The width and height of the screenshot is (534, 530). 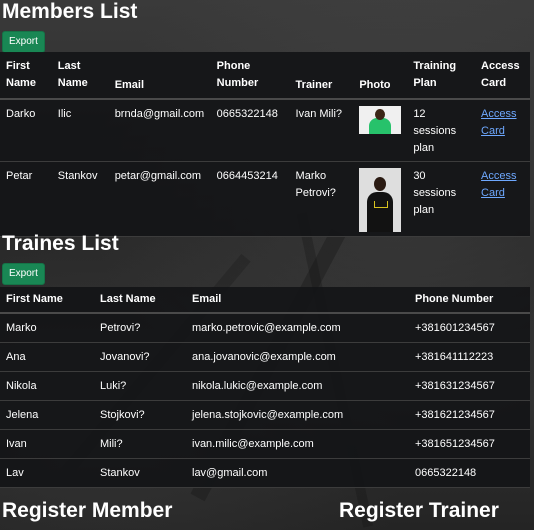 What do you see at coordinates (297, 357) in the screenshot?
I see `trainer-email: ana.jovanovic@example.com` at bounding box center [297, 357].